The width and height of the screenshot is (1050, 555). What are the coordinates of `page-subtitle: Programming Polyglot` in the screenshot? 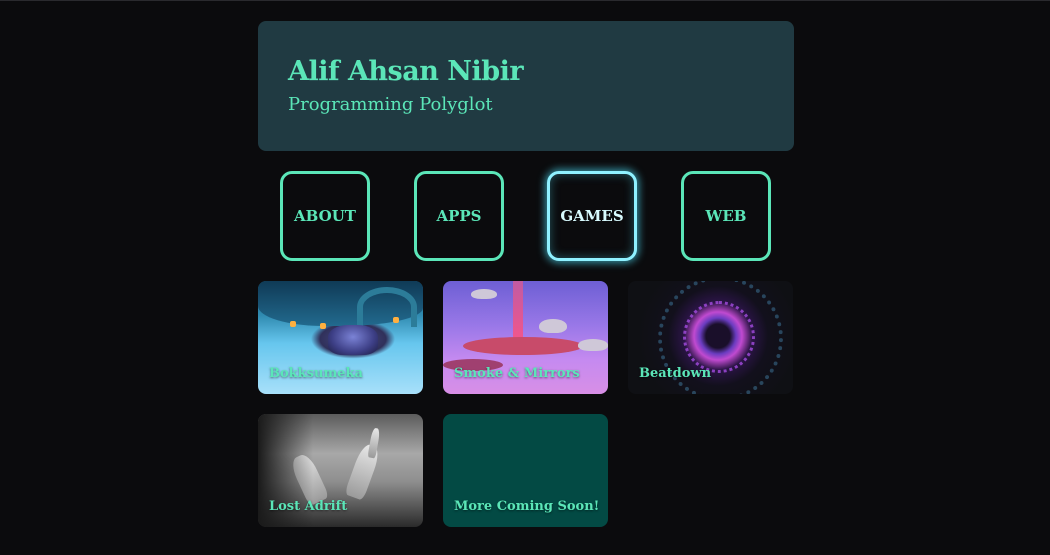 It's located at (390, 104).